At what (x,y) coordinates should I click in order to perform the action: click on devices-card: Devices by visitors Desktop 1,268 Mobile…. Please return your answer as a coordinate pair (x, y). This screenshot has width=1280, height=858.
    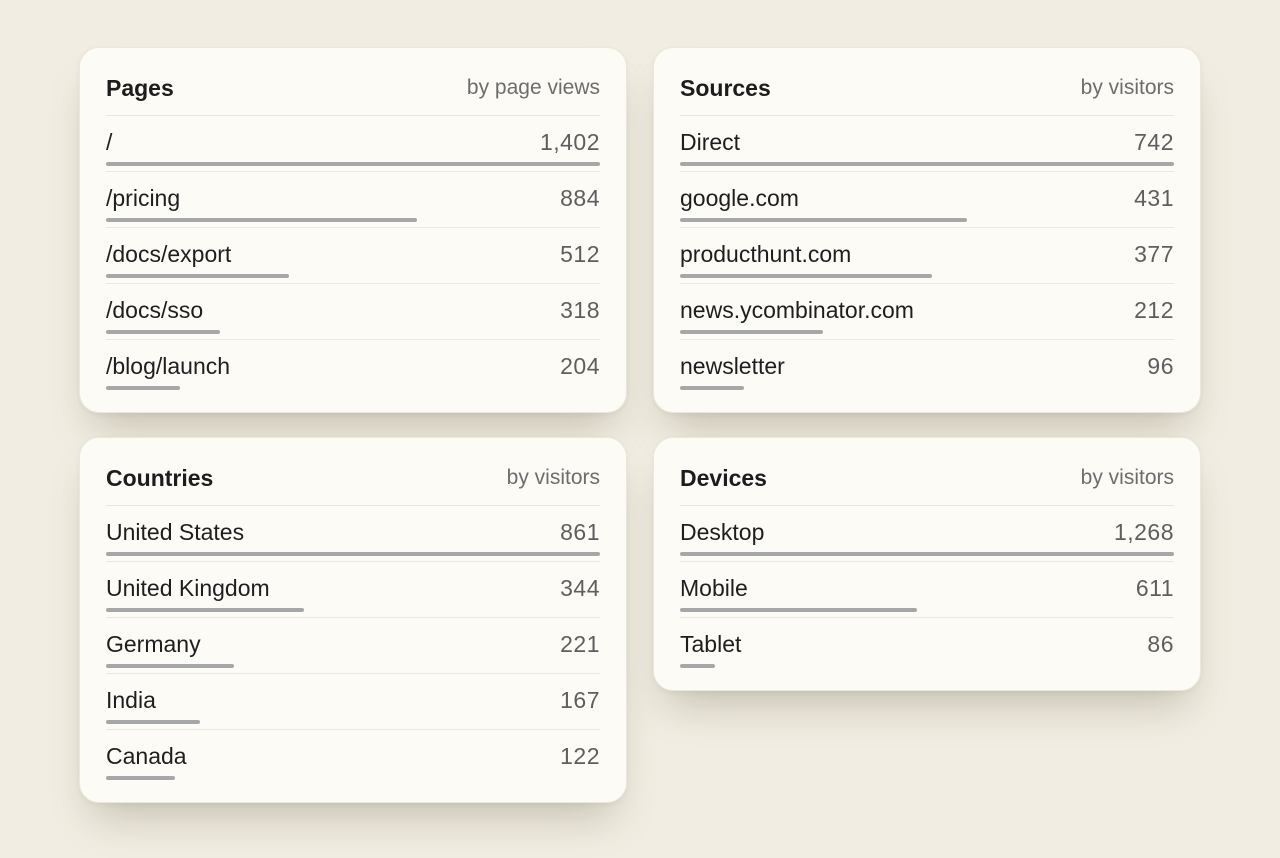
    Looking at the image, I should click on (927, 564).